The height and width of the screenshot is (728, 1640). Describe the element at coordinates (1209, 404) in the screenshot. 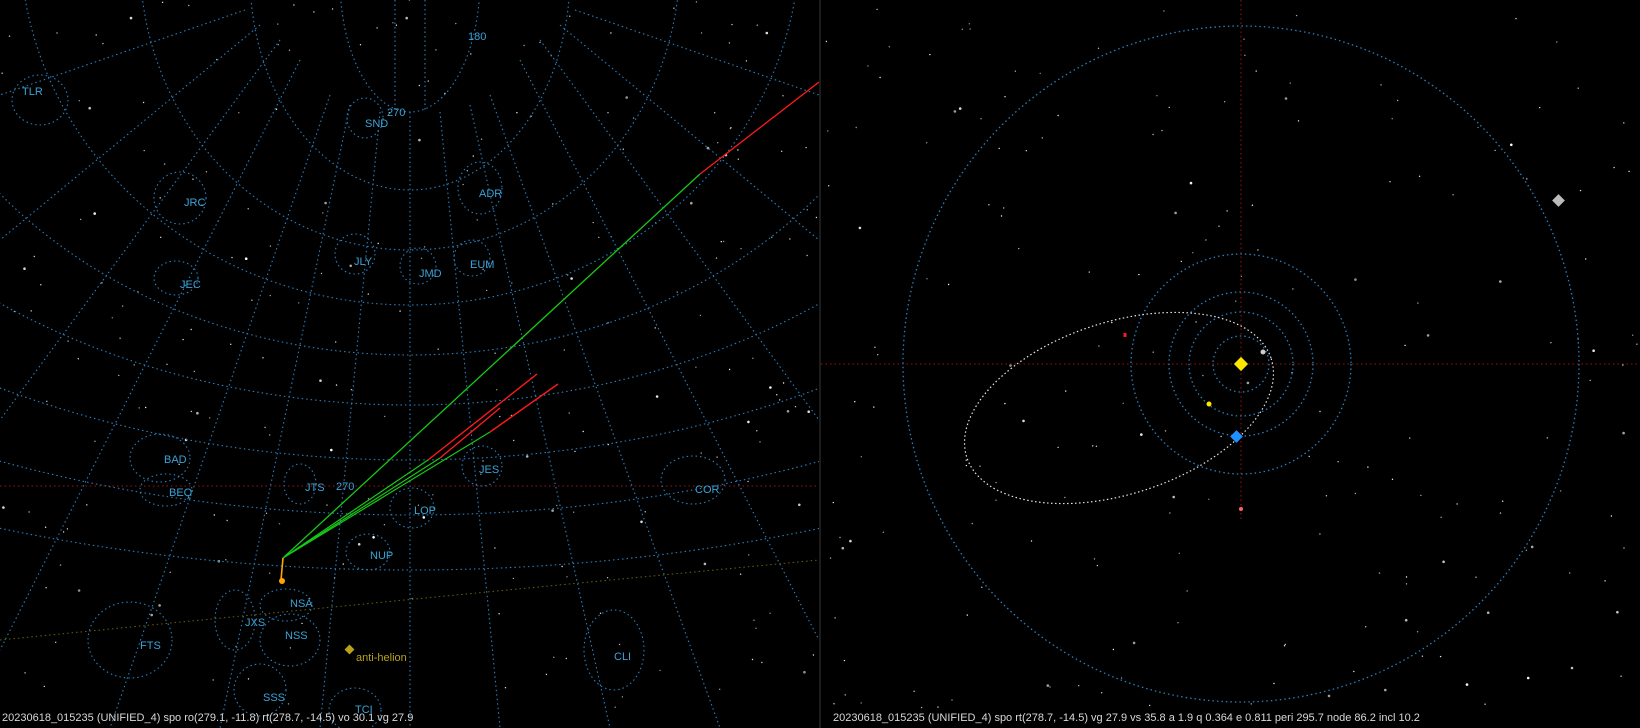

I see `venus-marker` at that location.